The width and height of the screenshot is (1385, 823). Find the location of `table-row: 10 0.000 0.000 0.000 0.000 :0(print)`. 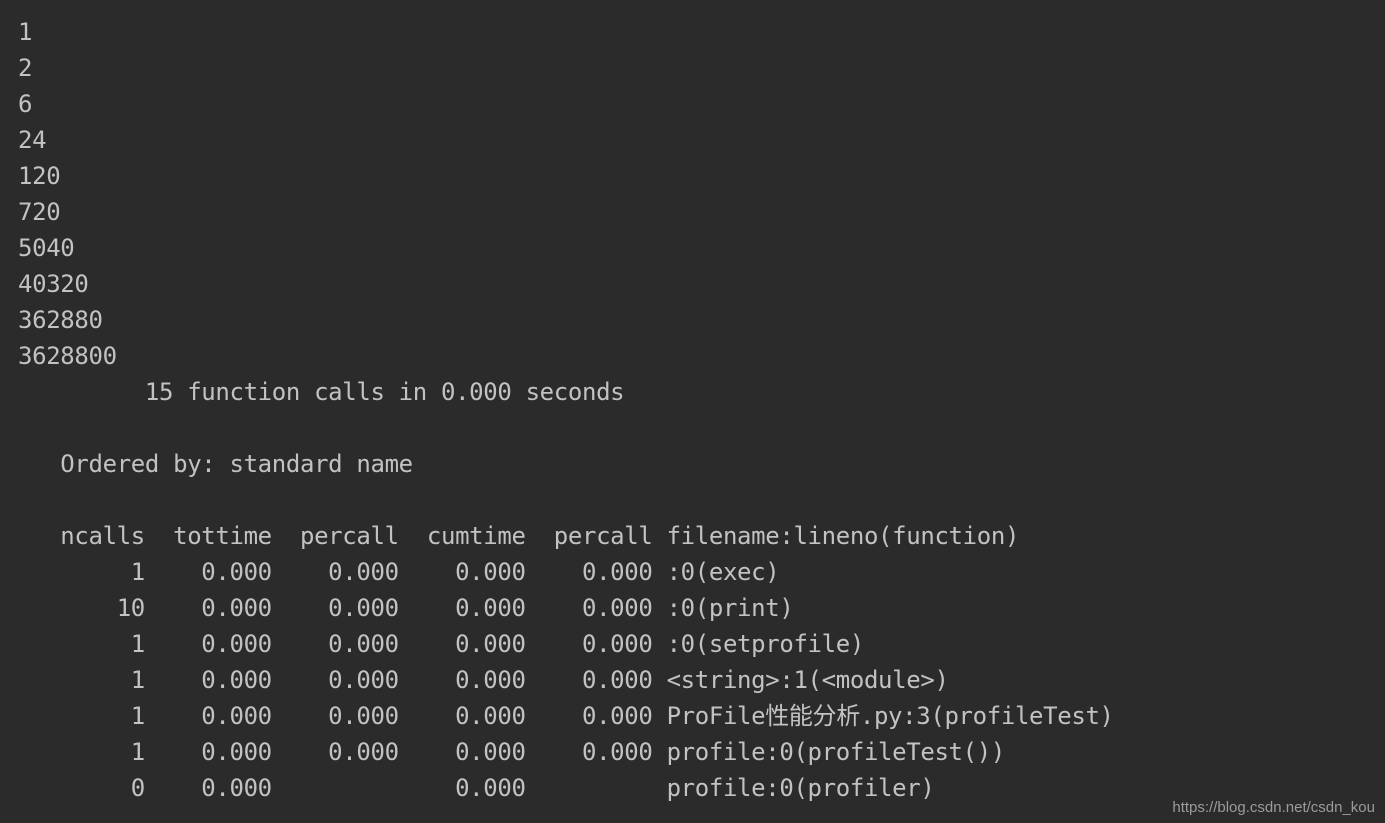

table-row: 10 0.000 0.000 0.000 0.000 :0(print) is located at coordinates (406, 608).